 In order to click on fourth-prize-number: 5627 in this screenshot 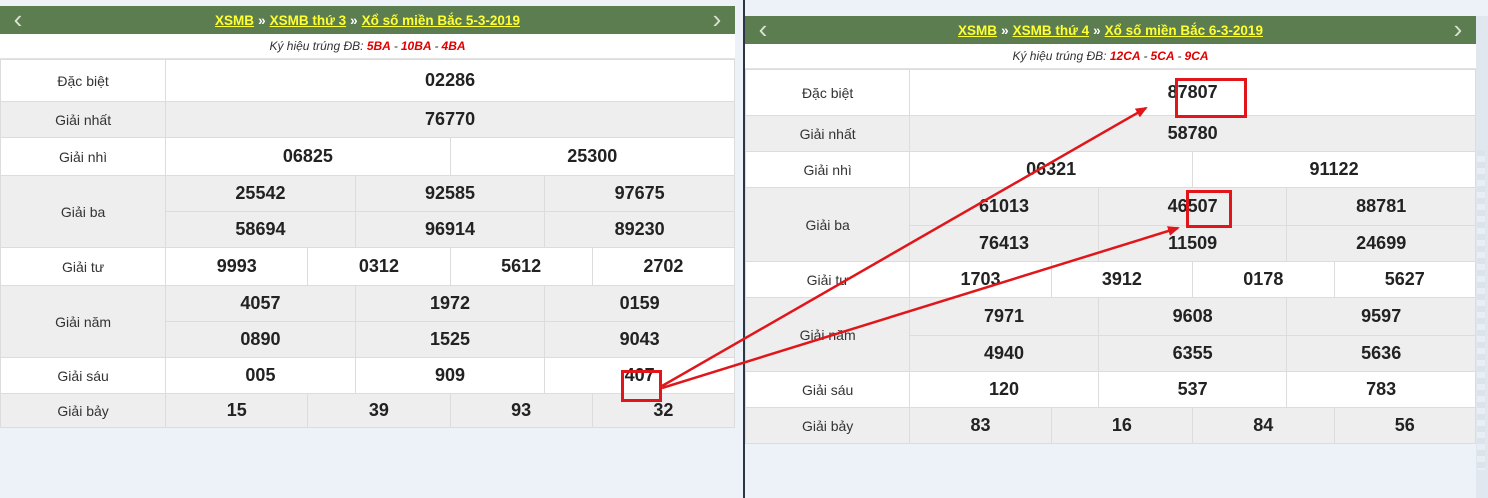, I will do `click(1405, 279)`.